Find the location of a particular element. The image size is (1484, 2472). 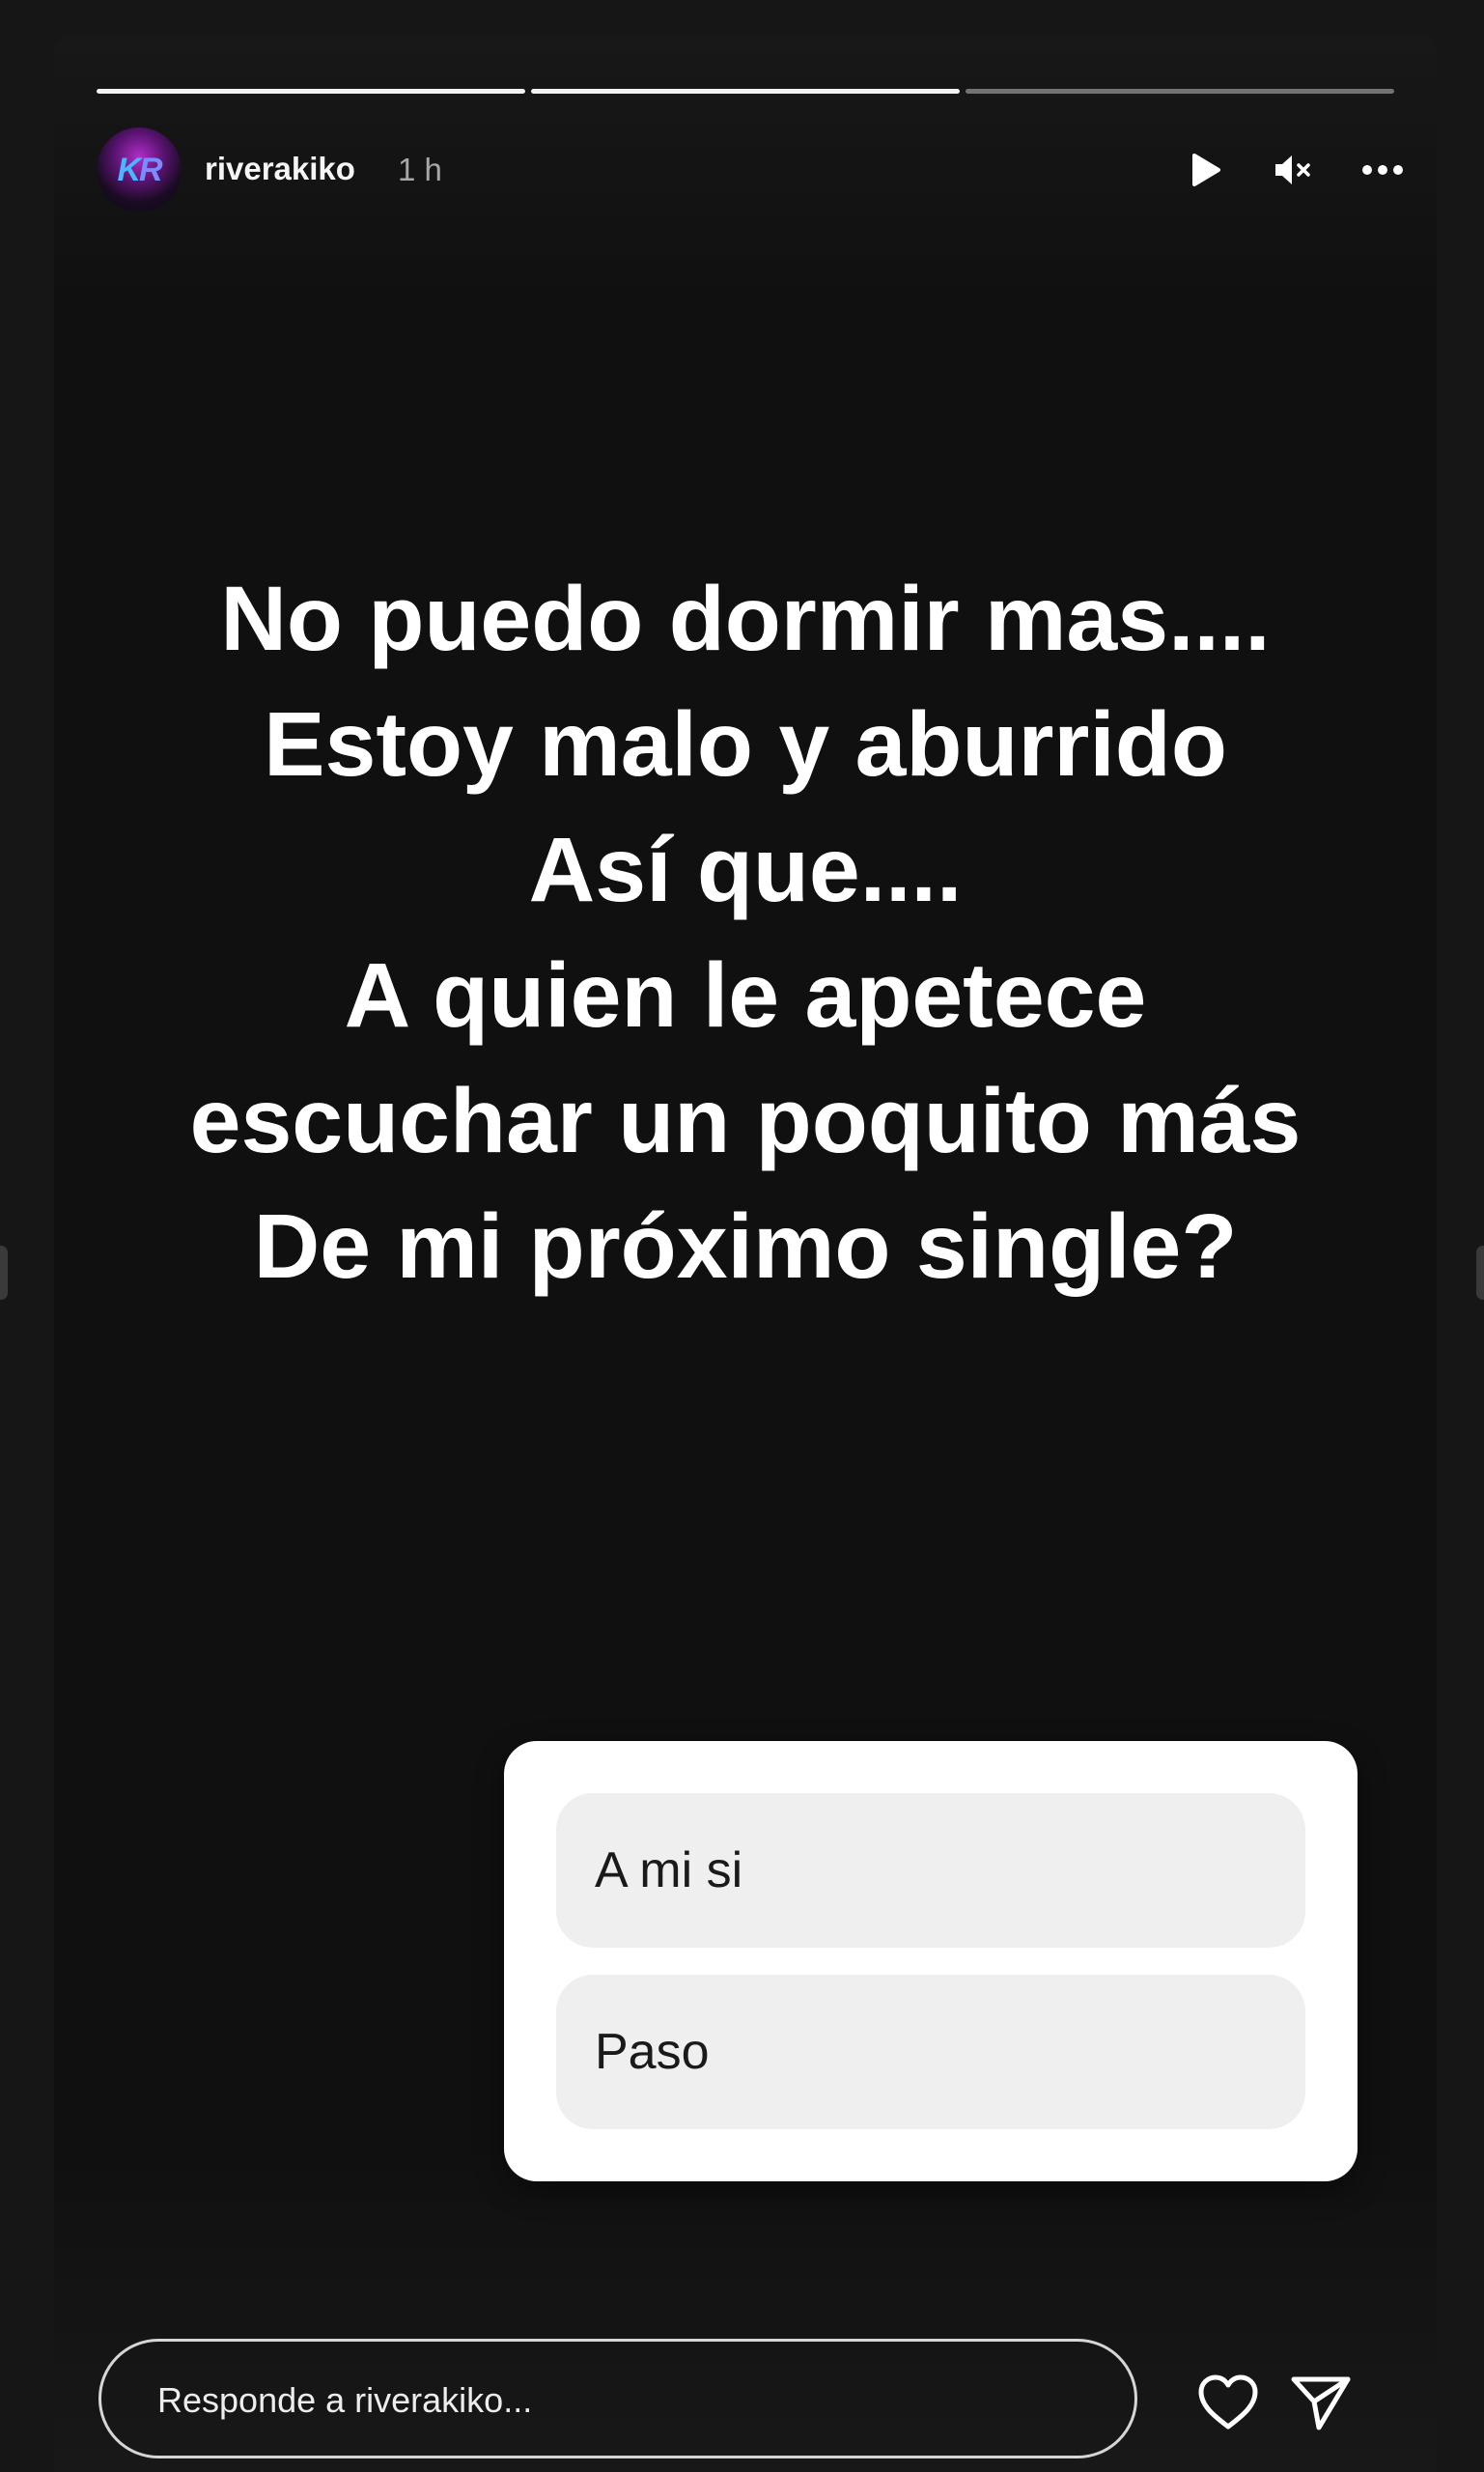

muted-speaker-icon is located at coordinates (1293, 169).